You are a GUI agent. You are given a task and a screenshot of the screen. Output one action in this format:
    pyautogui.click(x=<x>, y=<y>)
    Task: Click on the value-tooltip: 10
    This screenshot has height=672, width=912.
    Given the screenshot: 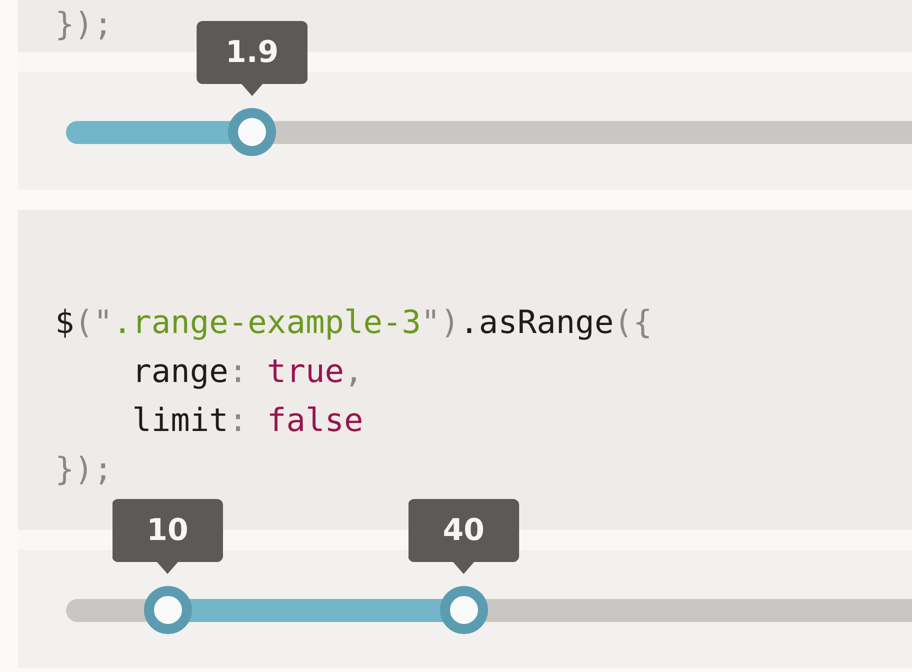 What is the action you would take?
    pyautogui.click(x=168, y=536)
    